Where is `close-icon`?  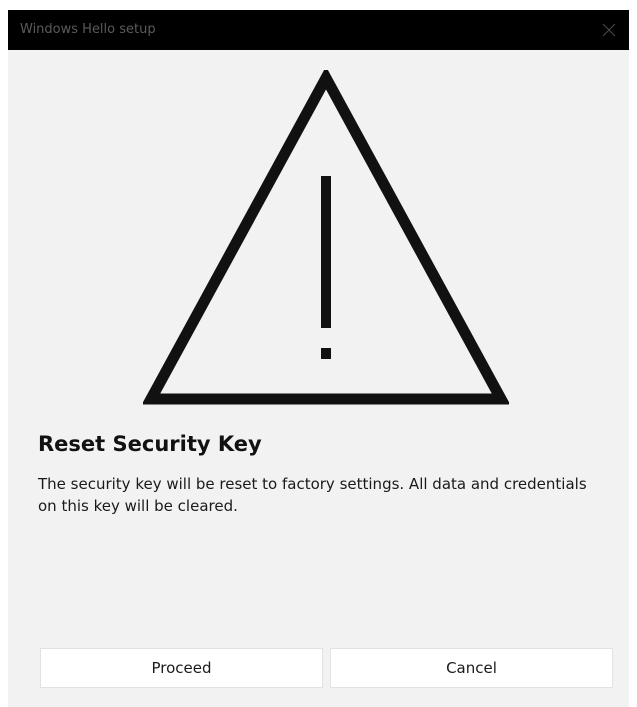 close-icon is located at coordinates (609, 30).